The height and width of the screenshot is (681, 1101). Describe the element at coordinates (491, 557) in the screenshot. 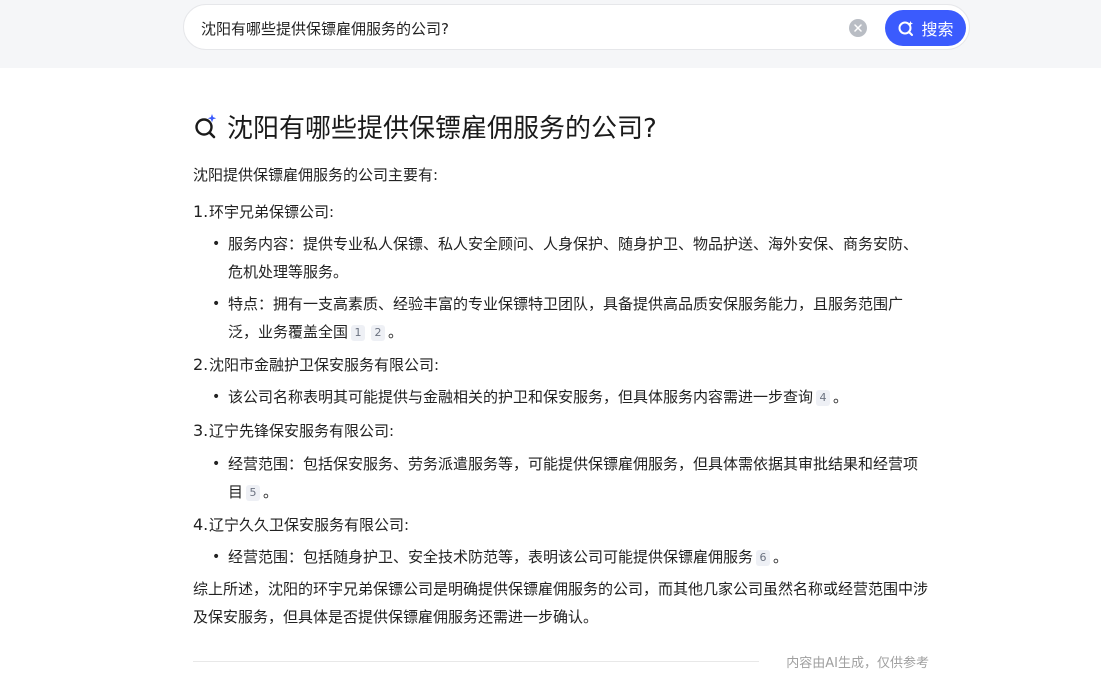

I see `bullet-text: 经营范围：包括随身护卫、安全技术防范等，表明该公司可能提供保镖雇佣服务` at that location.